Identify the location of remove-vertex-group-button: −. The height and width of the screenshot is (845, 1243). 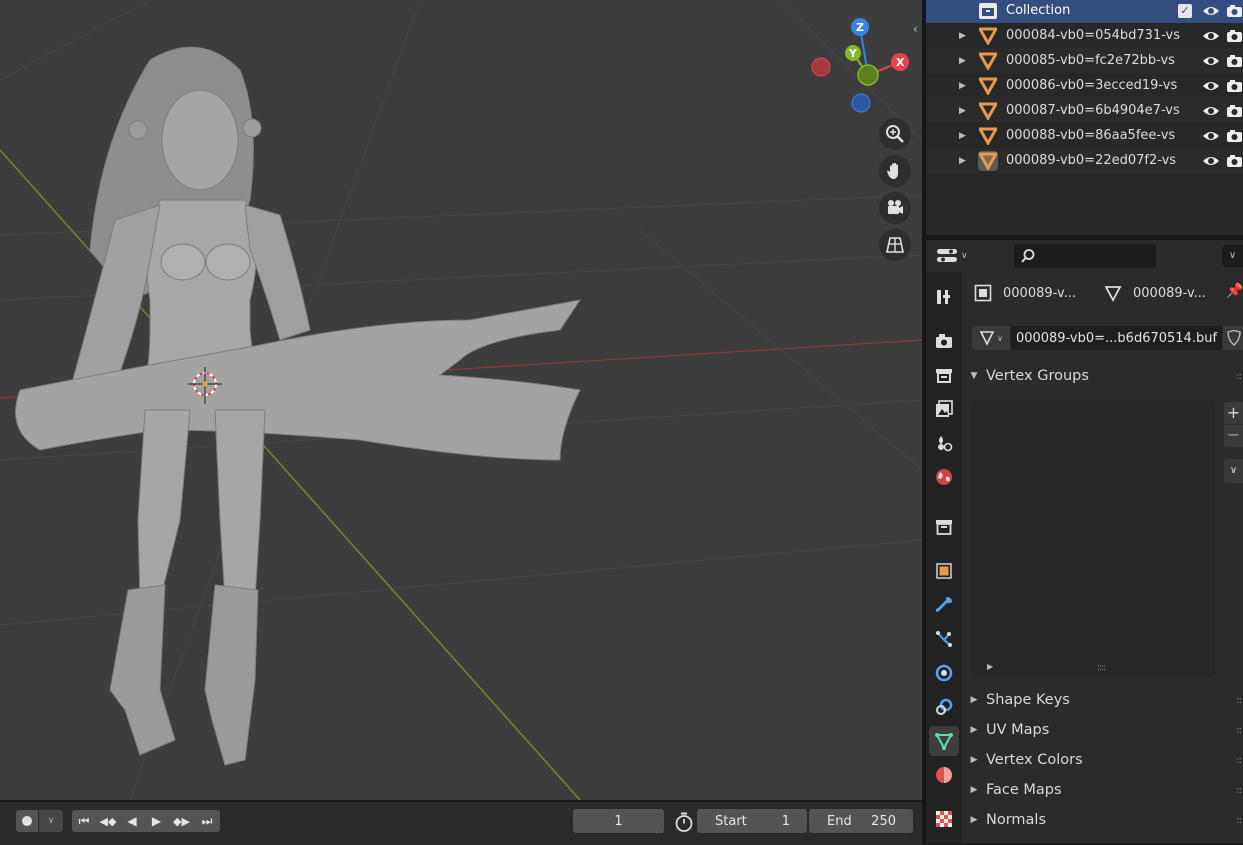
(1233, 436).